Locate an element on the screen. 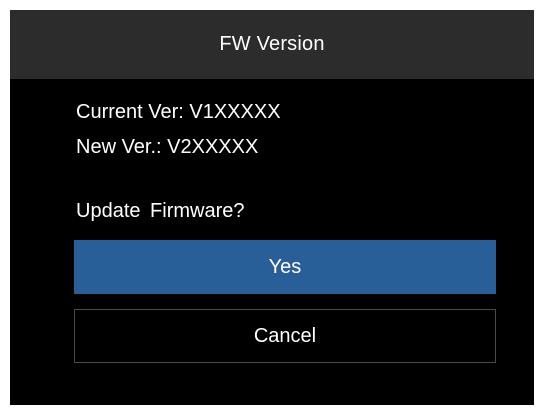 Image resolution: width=544 pixels, height=415 pixels. current-version-label: Current Ver: V1XXXXX is located at coordinates (178, 112).